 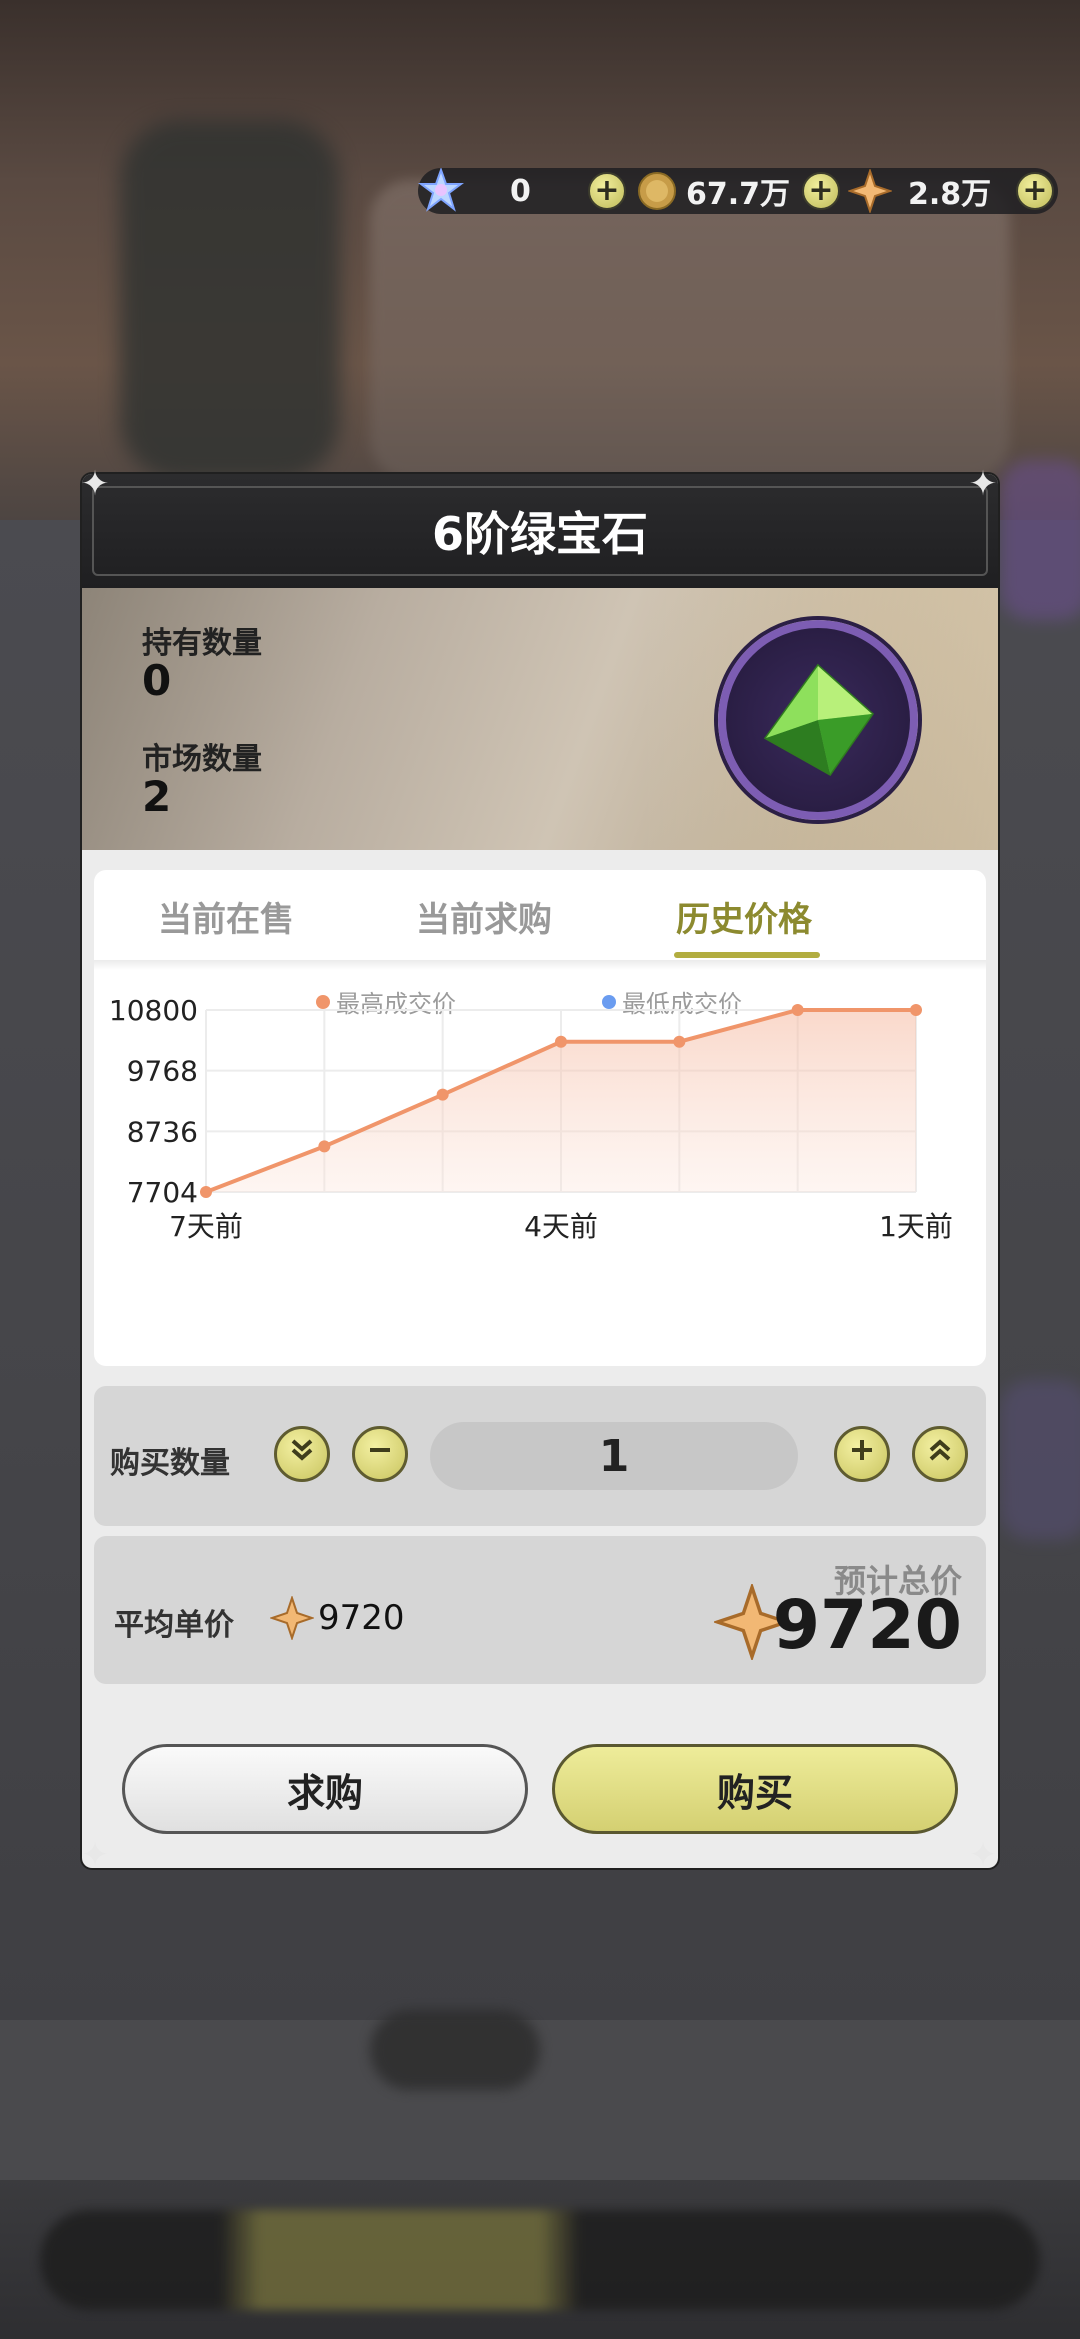 I want to click on total-price-value: 9720, so click(x=867, y=1625).